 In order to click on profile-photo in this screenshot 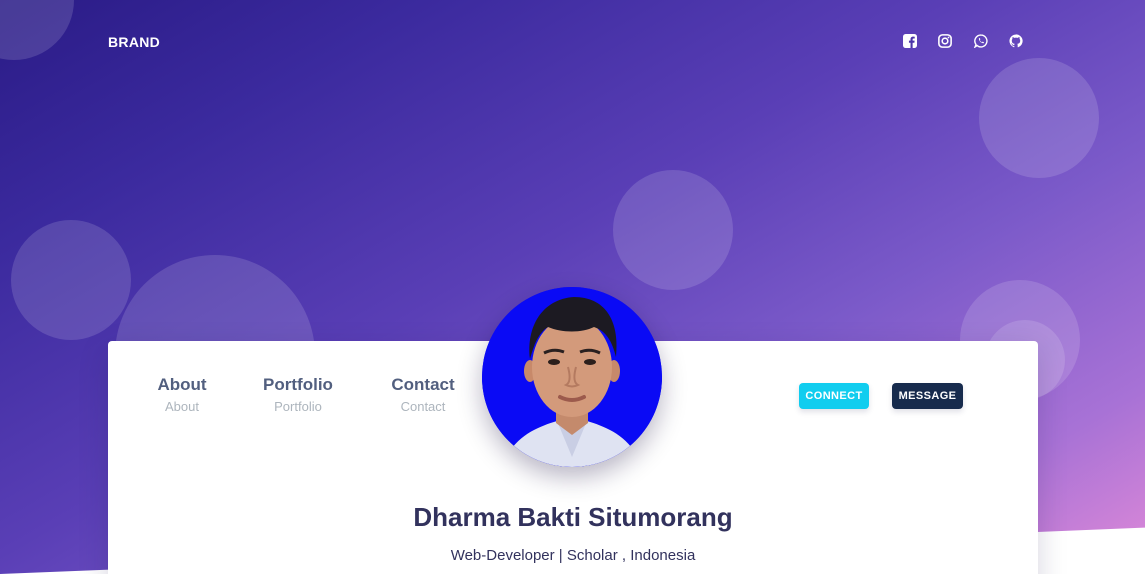, I will do `click(572, 377)`.